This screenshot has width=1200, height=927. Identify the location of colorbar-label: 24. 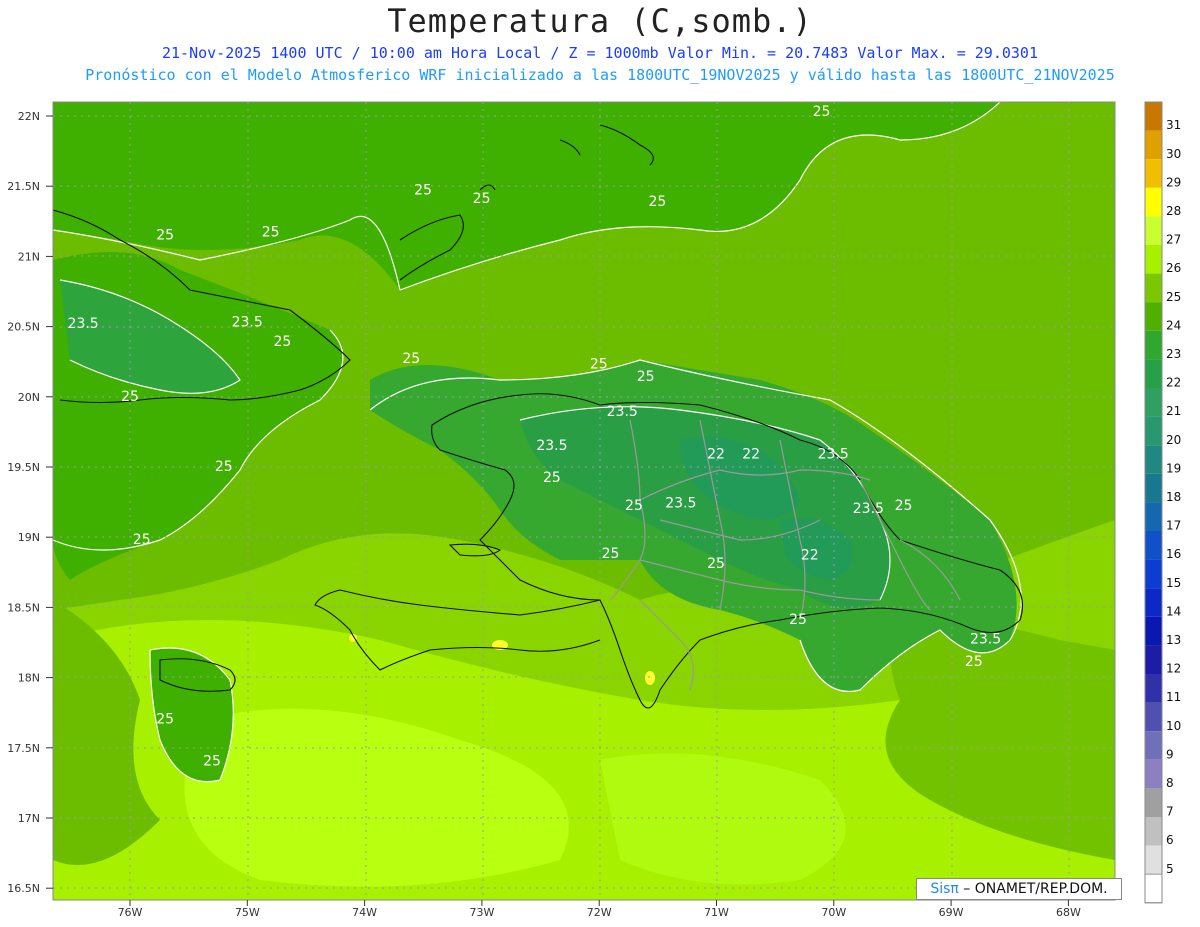
(1173, 325).